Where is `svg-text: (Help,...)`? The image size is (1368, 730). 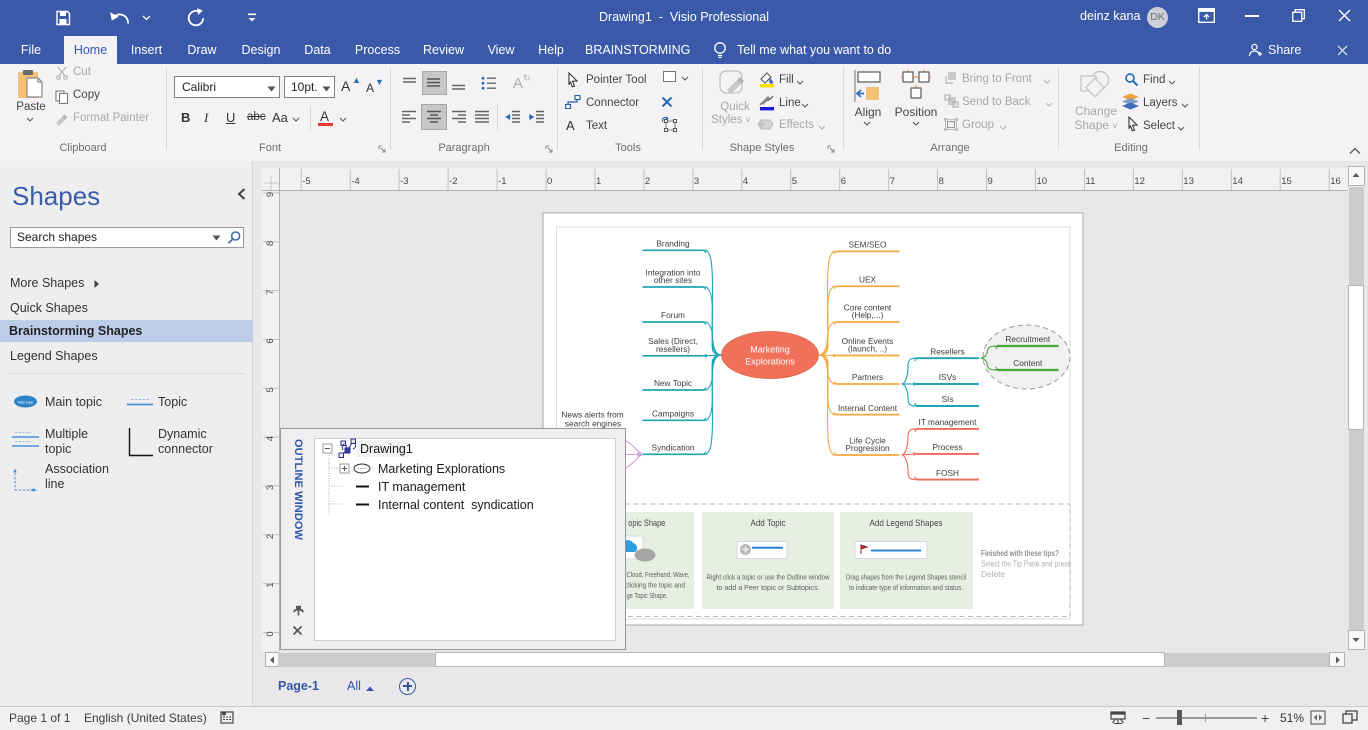
svg-text: (Help,...) is located at coordinates (868, 315).